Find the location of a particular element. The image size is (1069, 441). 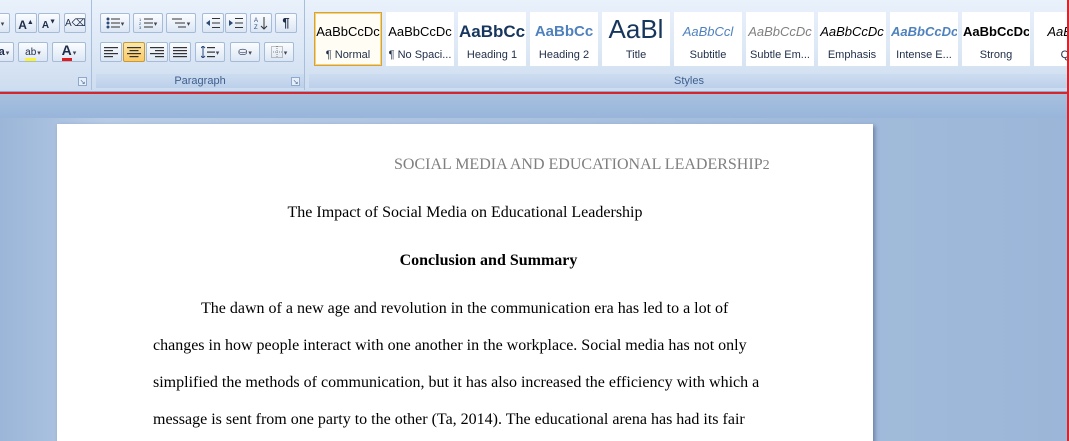

grow-font-icon: A▲ is located at coordinates (26, 25).